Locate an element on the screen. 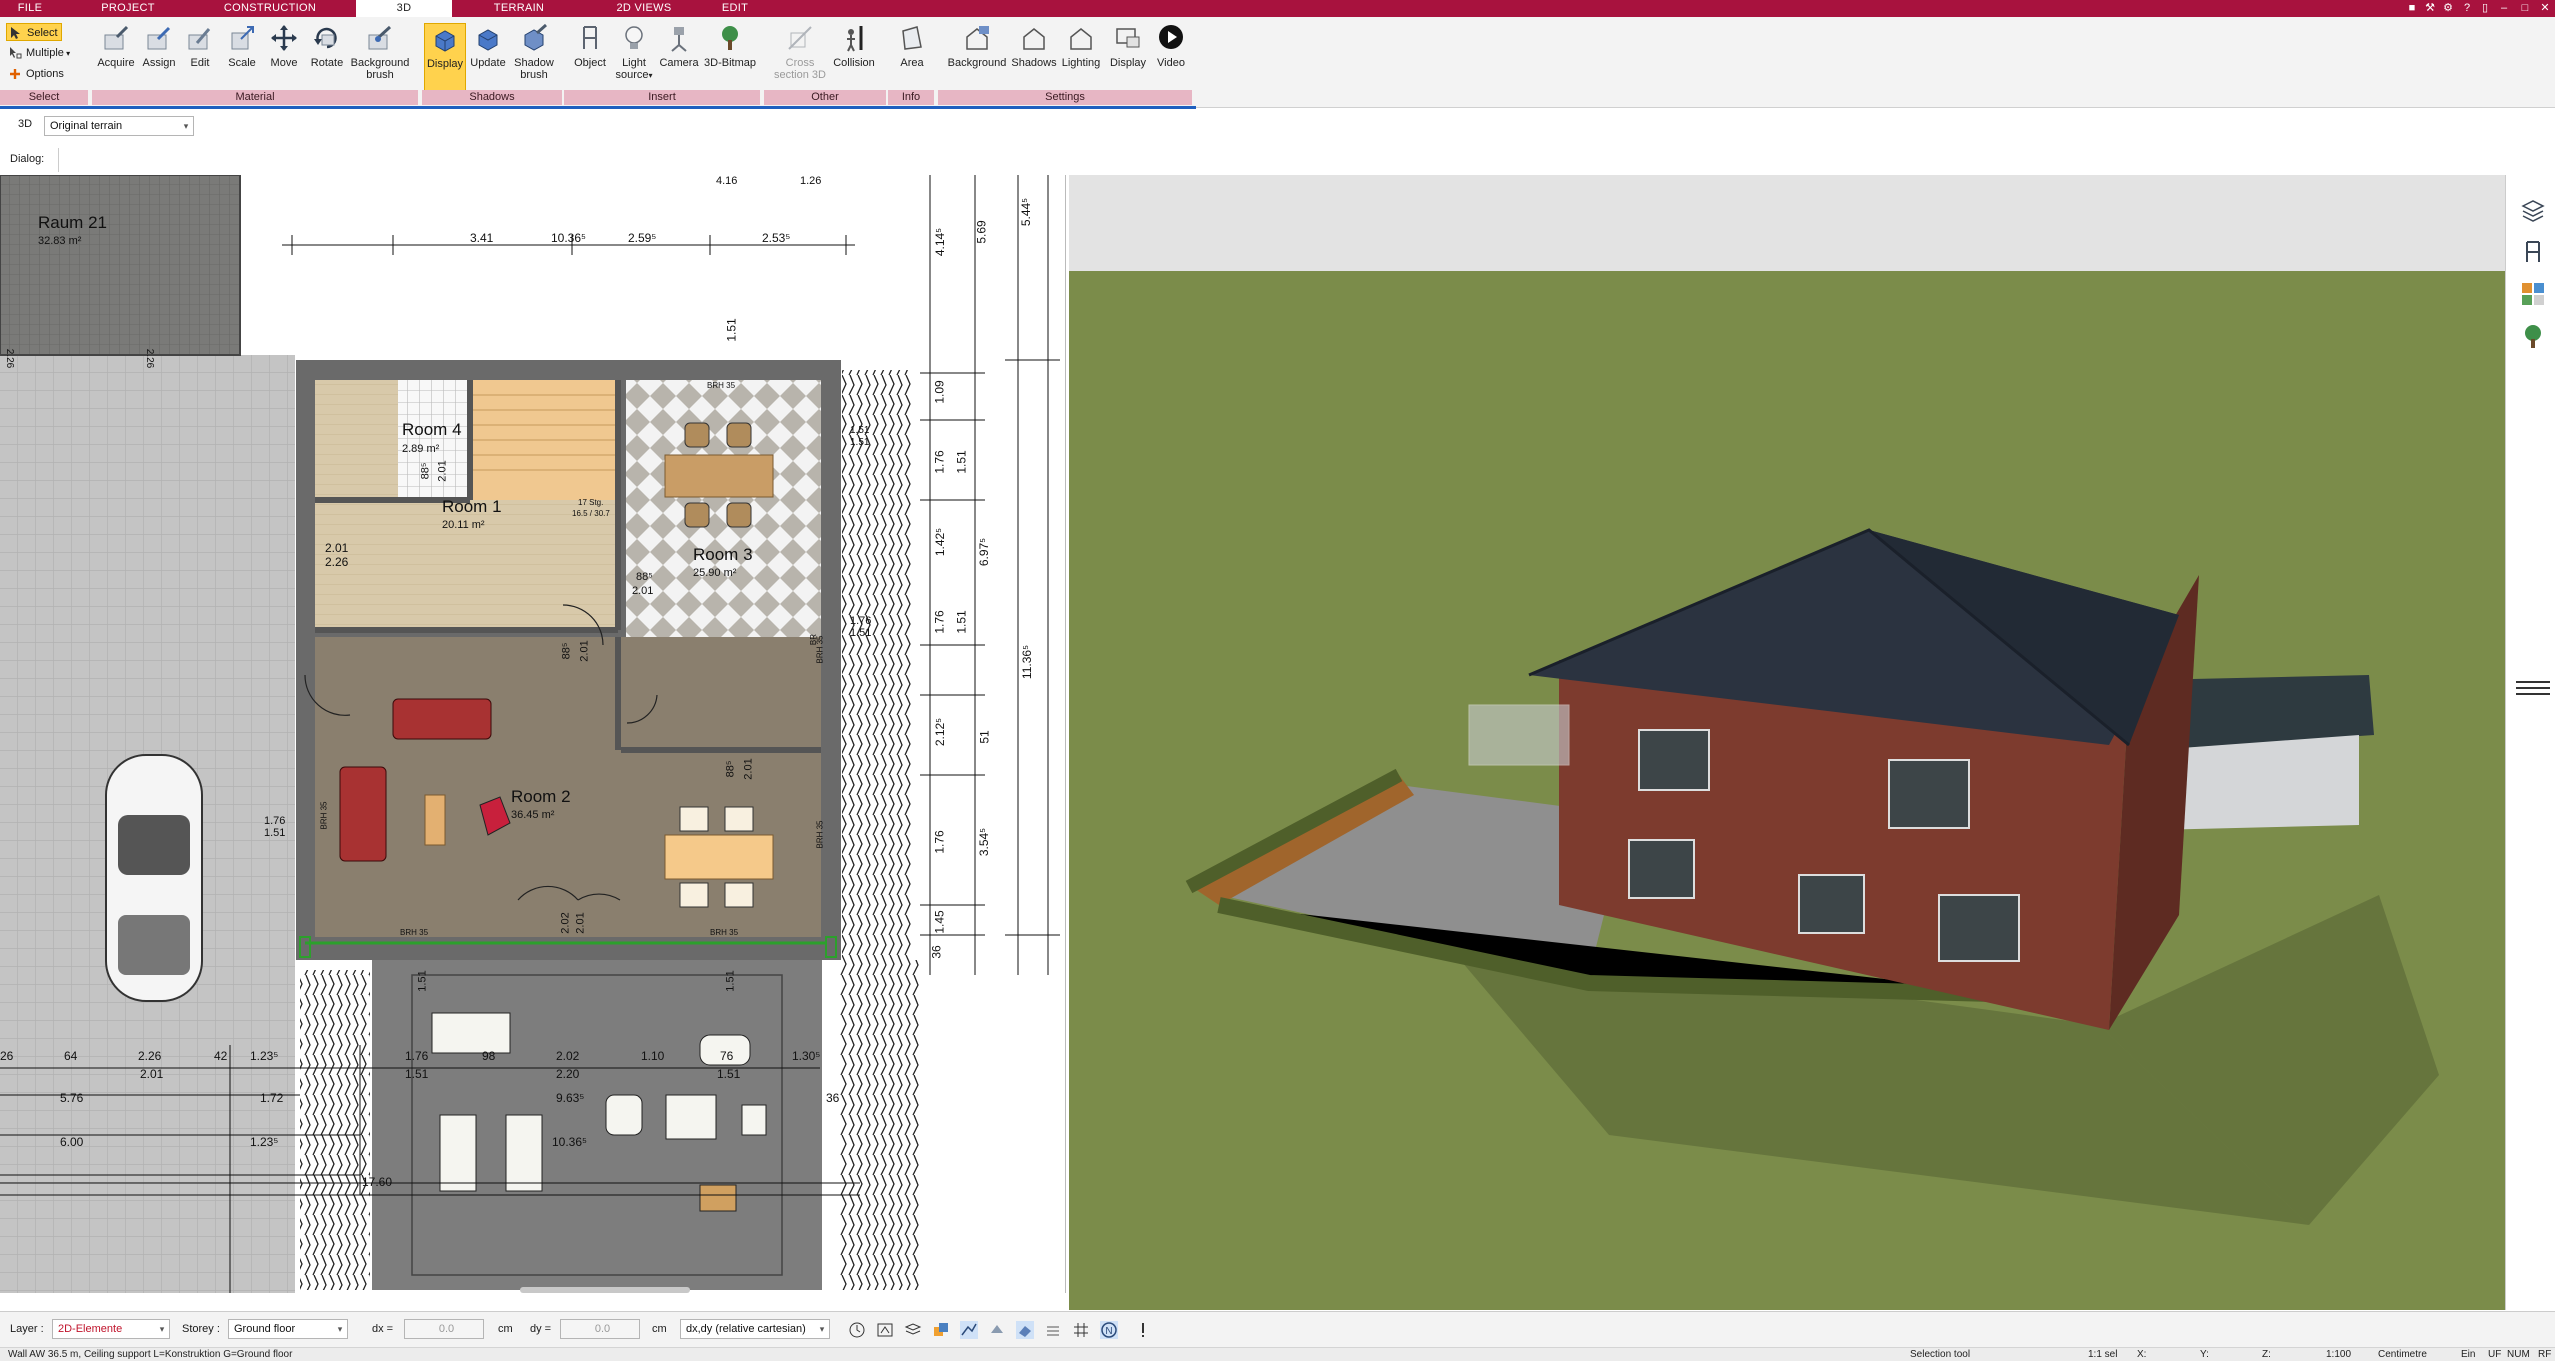 This screenshot has width=2555, height=1362. plan-annotation: BR is located at coordinates (814, 639).